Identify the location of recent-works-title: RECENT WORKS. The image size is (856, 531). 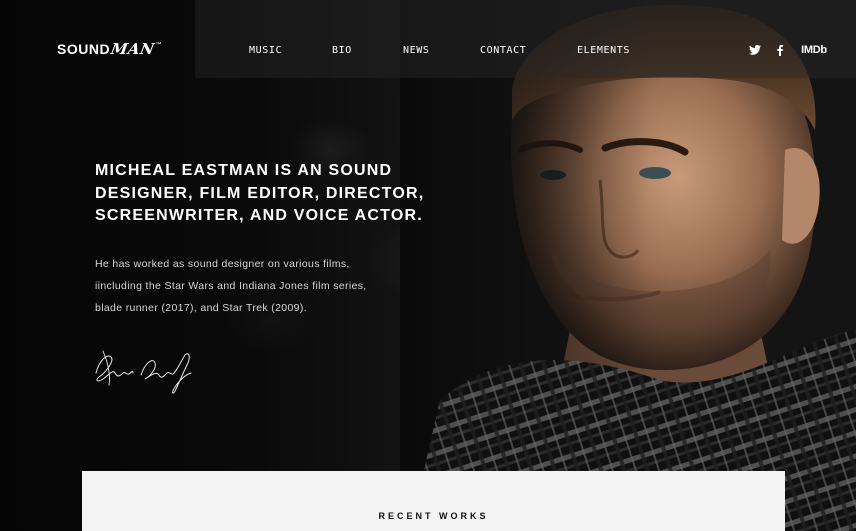
(433, 516).